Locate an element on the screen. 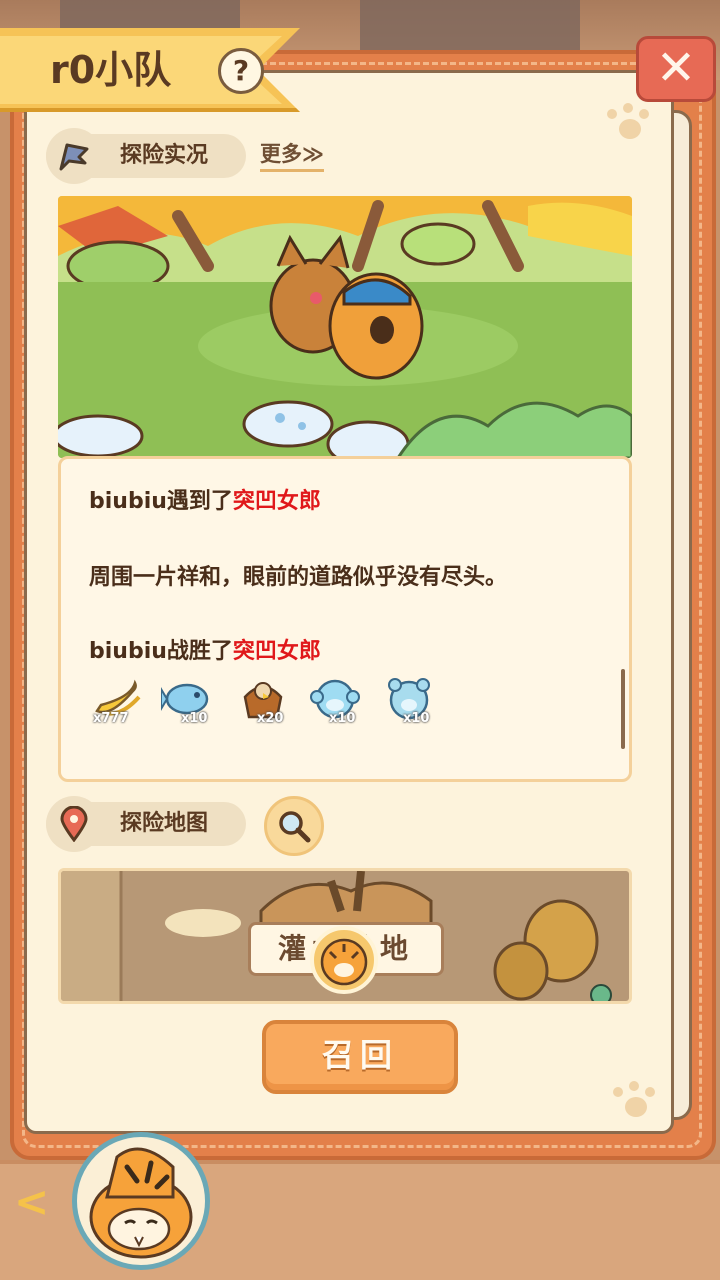  map-search-button is located at coordinates (294, 826).